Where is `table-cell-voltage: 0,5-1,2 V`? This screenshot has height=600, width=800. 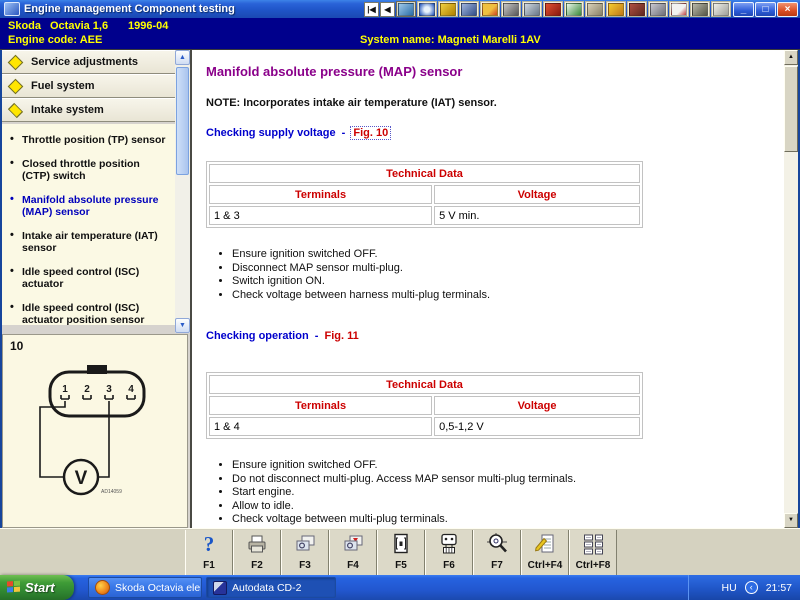 table-cell-voltage: 0,5-1,2 V is located at coordinates (537, 426).